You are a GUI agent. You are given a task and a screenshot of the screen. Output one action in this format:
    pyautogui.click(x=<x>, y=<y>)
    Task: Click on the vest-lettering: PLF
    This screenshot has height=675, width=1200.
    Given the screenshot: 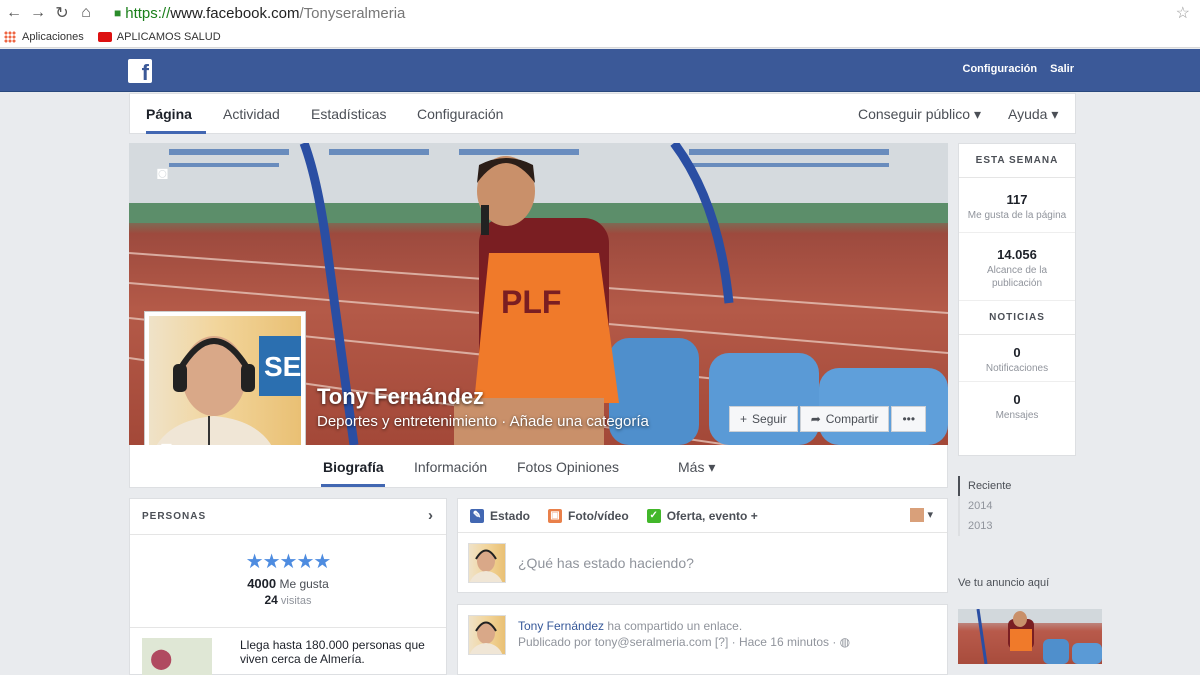 What is the action you would take?
    pyautogui.click(x=531, y=302)
    